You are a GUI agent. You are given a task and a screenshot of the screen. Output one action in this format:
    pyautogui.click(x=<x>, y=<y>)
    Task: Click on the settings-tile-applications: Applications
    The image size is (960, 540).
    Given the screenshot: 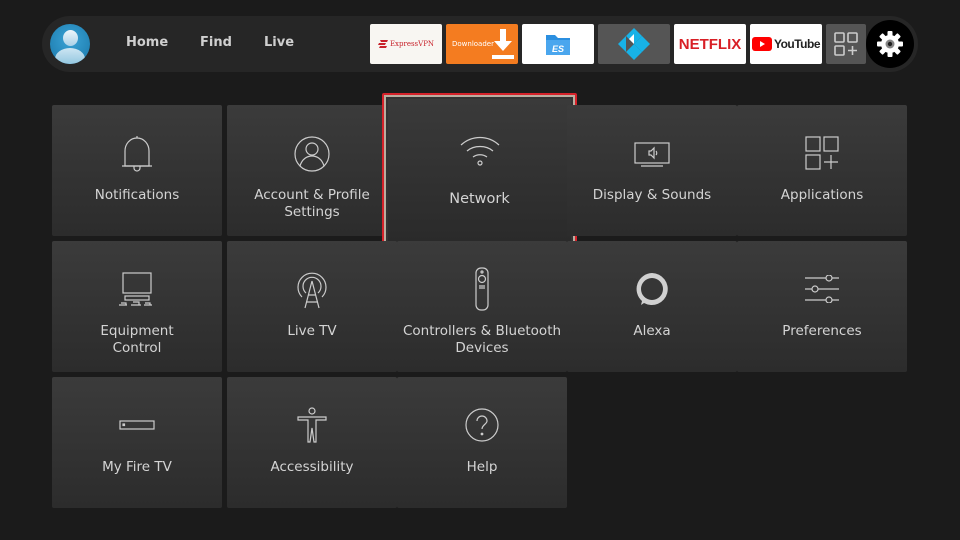 What is the action you would take?
    pyautogui.click(x=822, y=170)
    